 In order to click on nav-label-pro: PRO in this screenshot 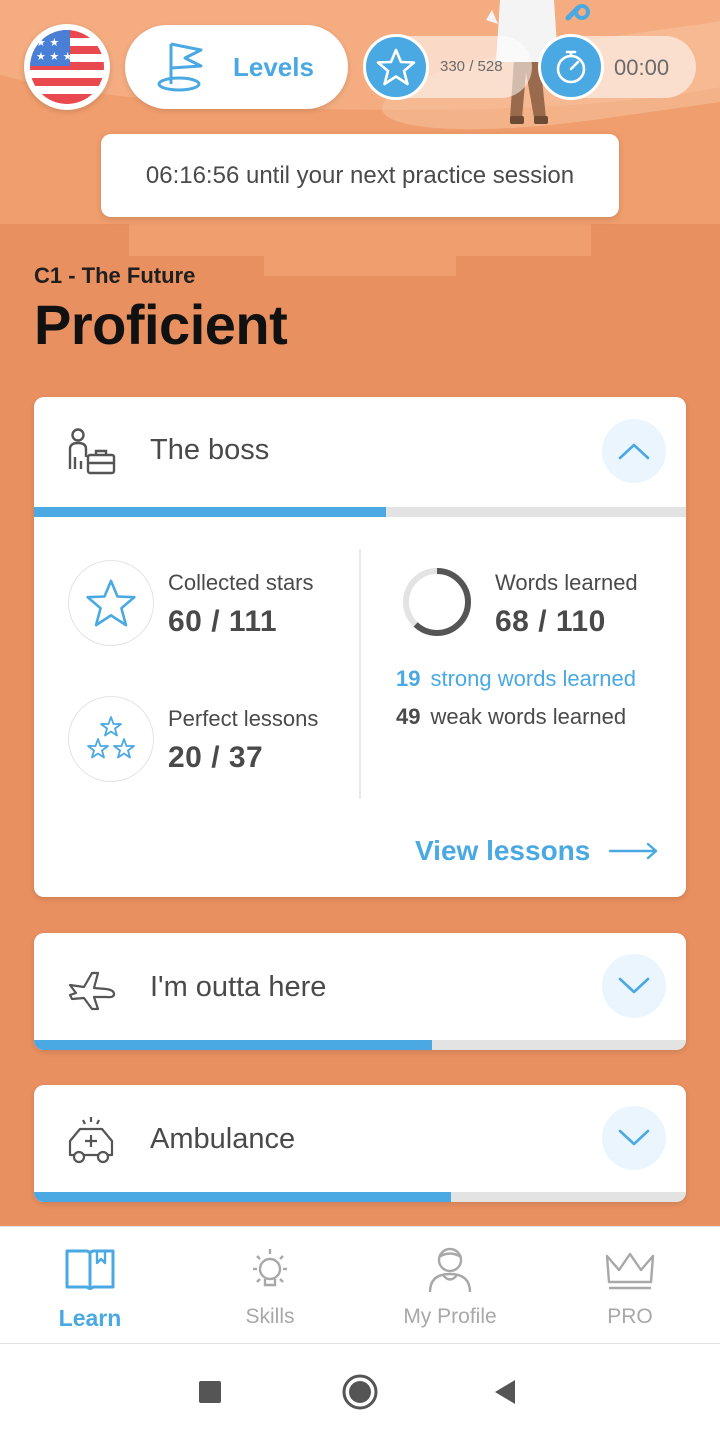, I will do `click(630, 1316)`.